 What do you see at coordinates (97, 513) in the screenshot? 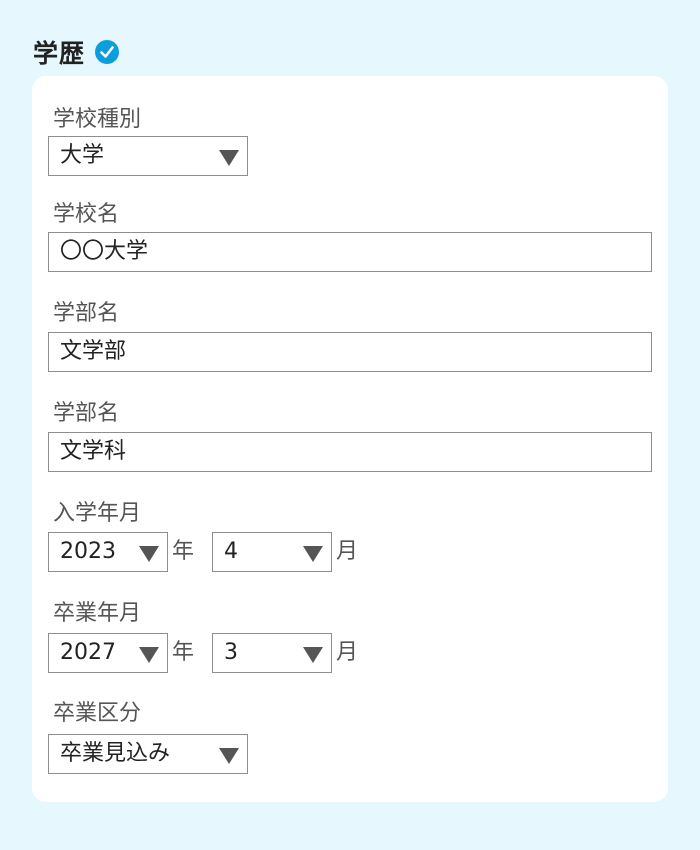
I see `admission-label: 入学年月` at bounding box center [97, 513].